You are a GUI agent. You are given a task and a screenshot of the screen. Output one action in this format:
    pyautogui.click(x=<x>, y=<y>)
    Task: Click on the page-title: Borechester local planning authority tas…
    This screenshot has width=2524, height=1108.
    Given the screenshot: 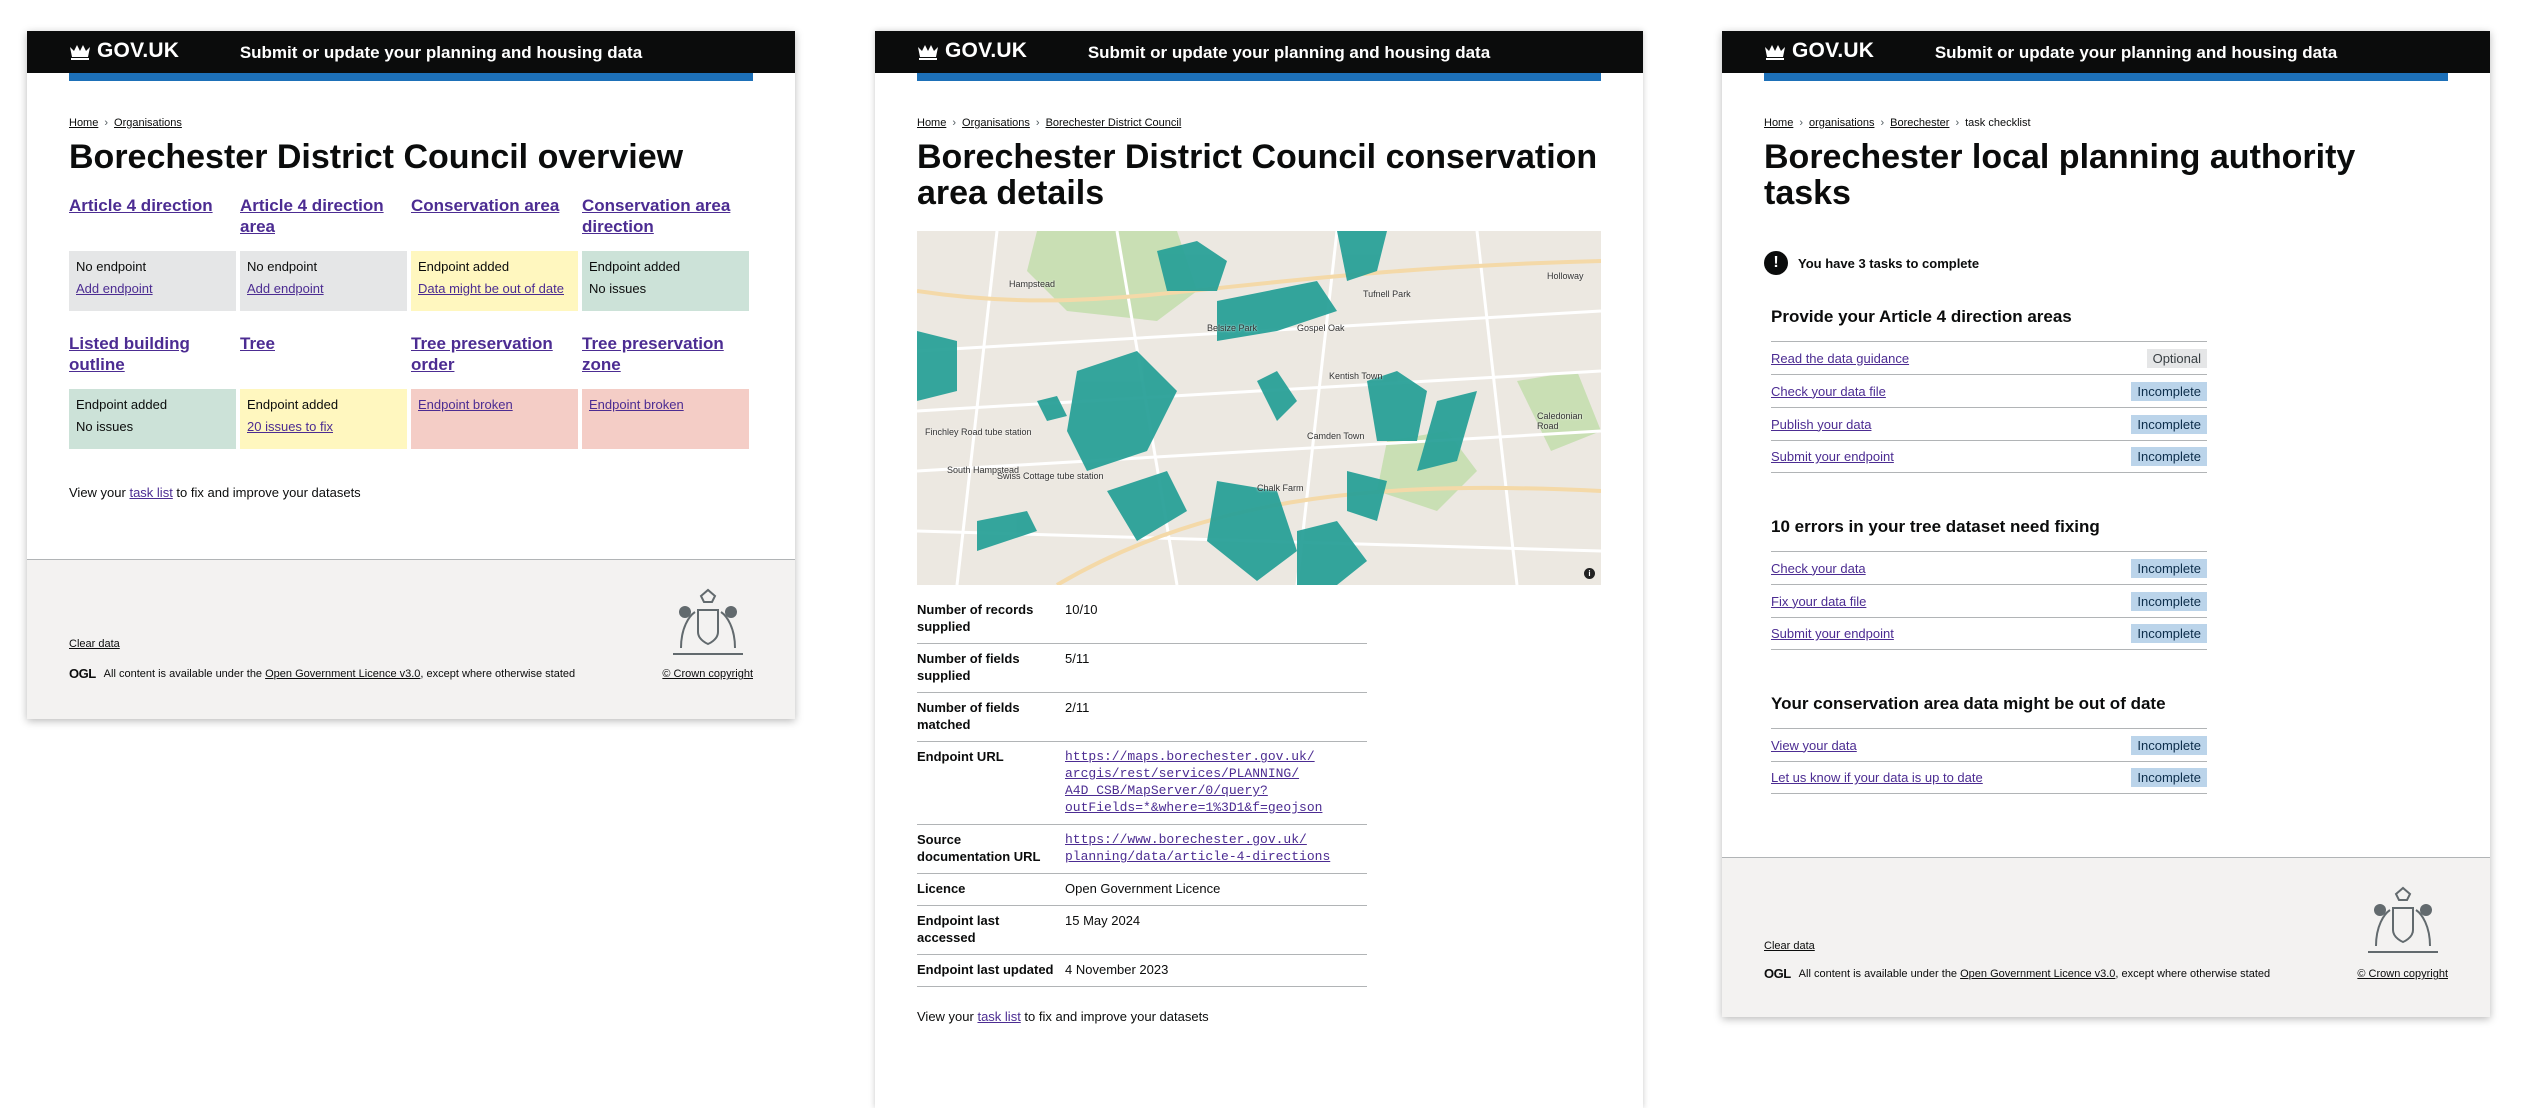 What is the action you would take?
    pyautogui.click(x=2060, y=175)
    